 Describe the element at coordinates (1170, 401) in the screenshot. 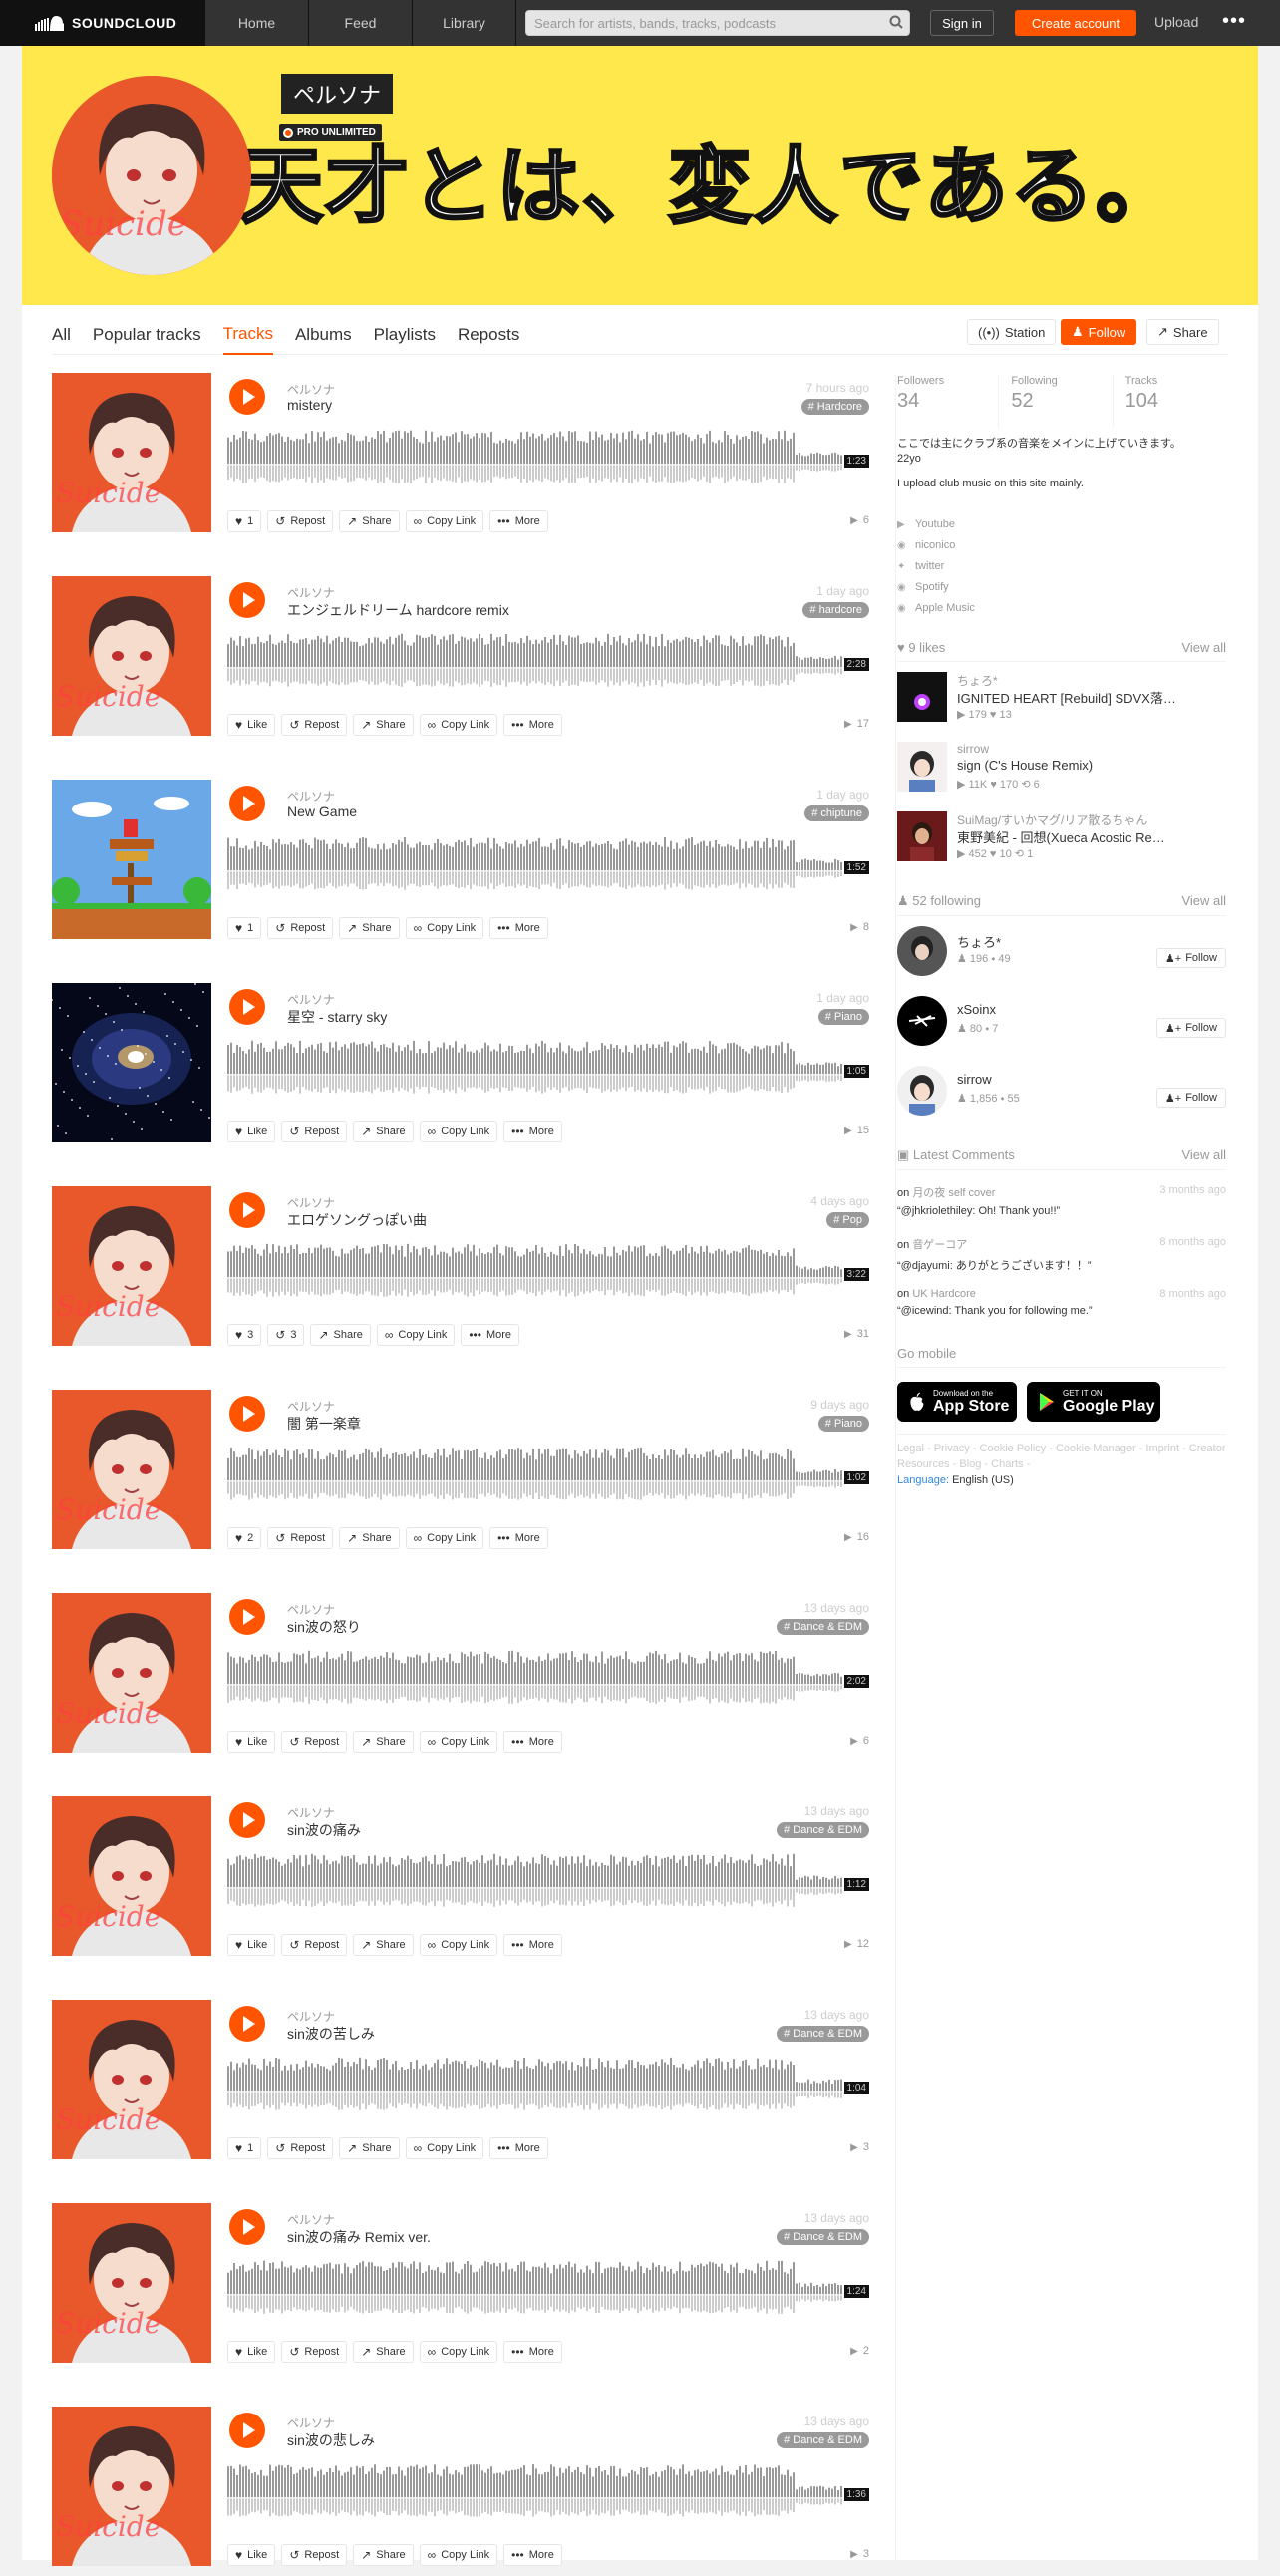

I see `stat-tracks: Tracks104` at that location.